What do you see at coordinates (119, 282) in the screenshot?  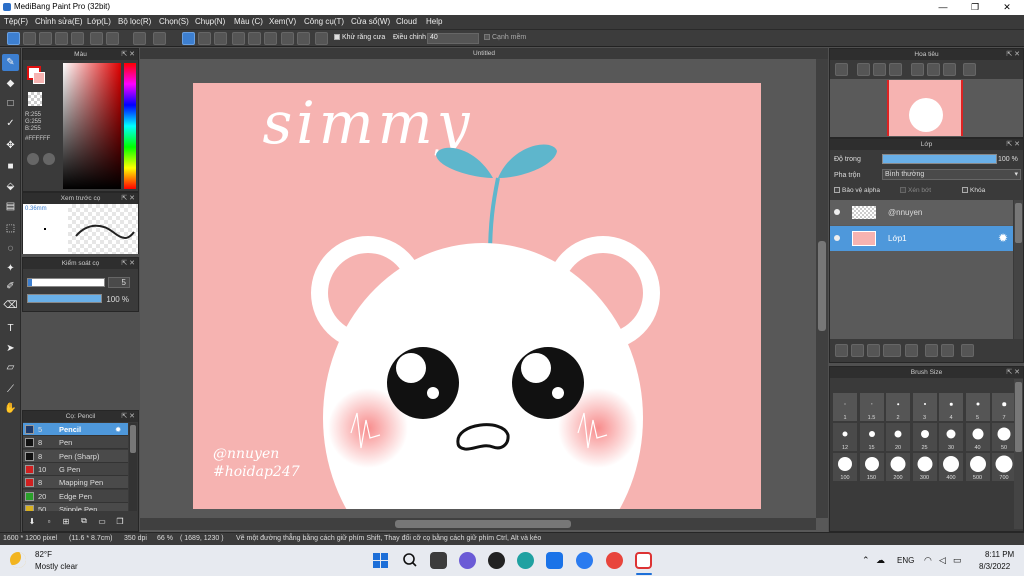 I see `size-input: 5` at bounding box center [119, 282].